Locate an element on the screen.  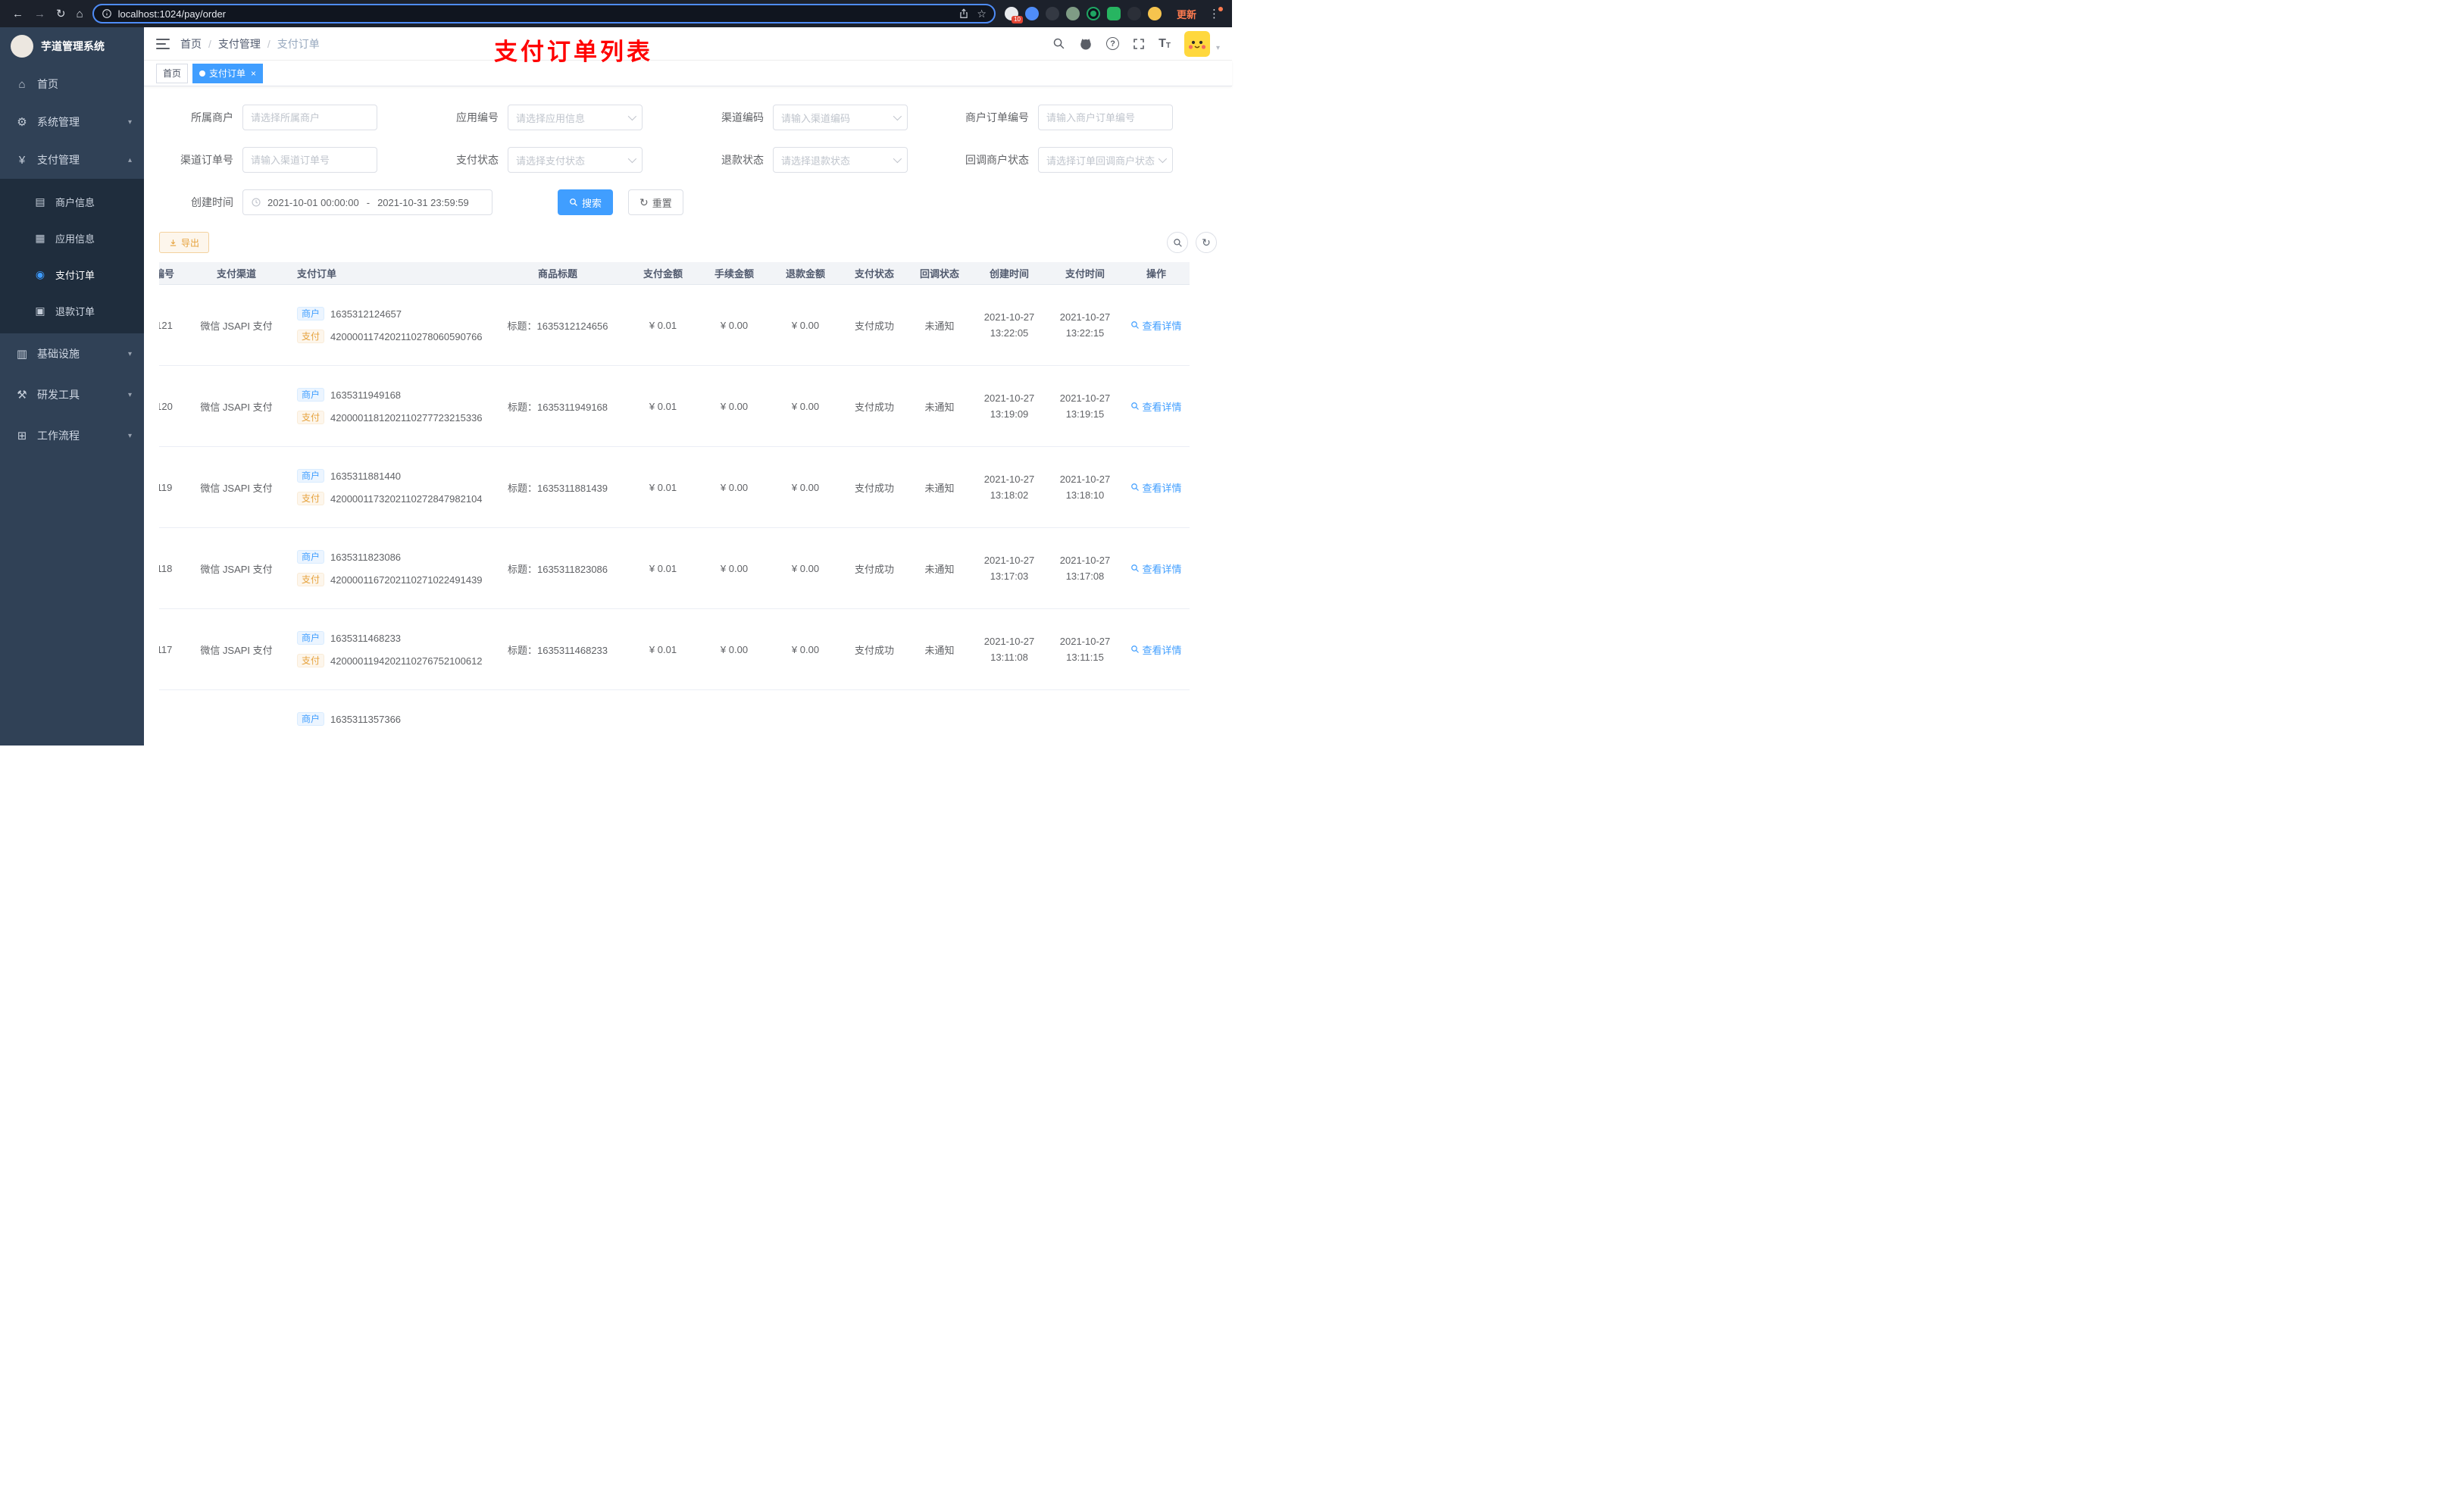
table-toolbar: 导出 ↻ is located at coordinates (688, 242).